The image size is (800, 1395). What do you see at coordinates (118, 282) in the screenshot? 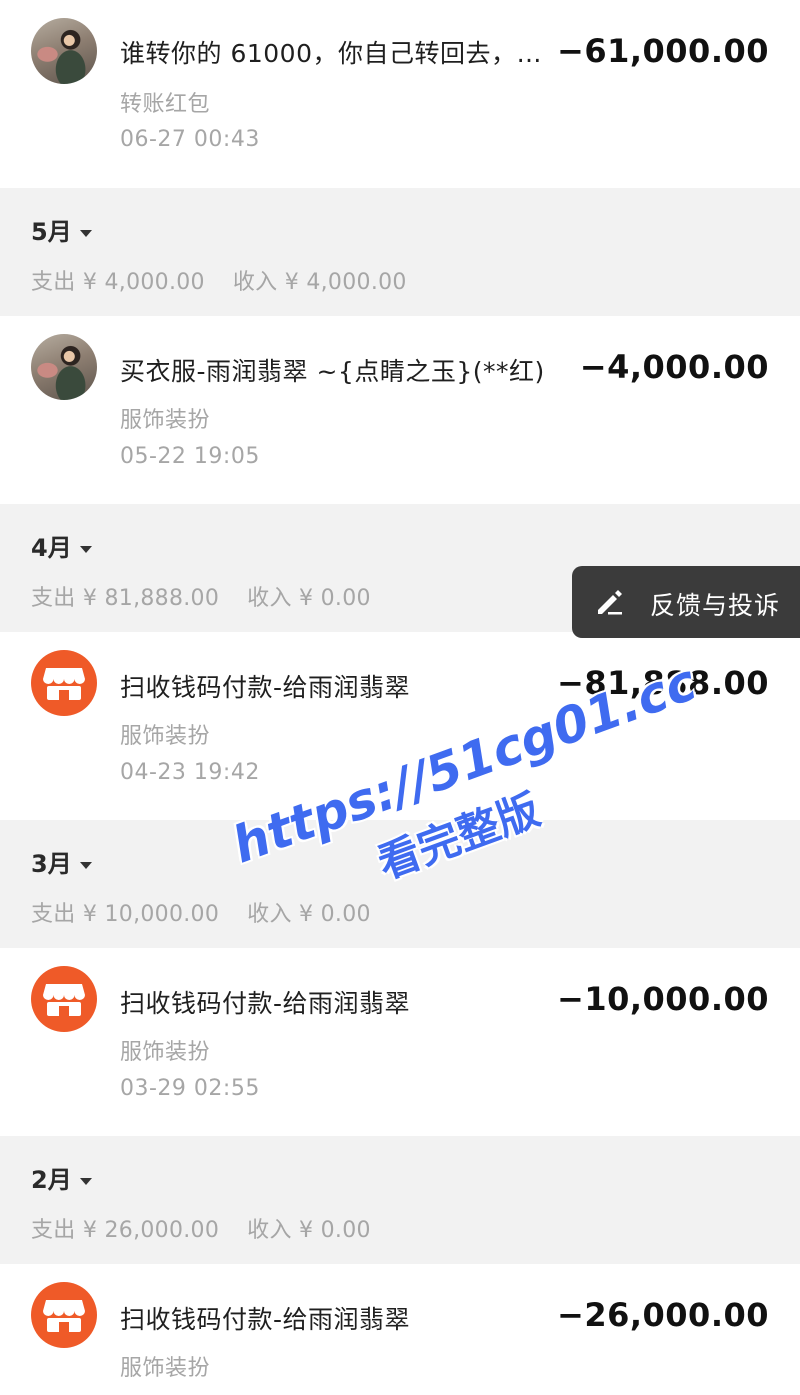
I see `expense-total: 支出 ¥ 4,000.00` at bounding box center [118, 282].